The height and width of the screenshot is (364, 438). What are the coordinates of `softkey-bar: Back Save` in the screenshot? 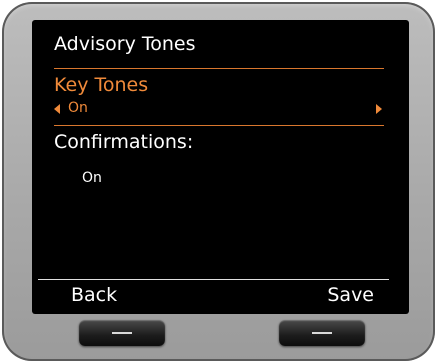 It's located at (213, 294).